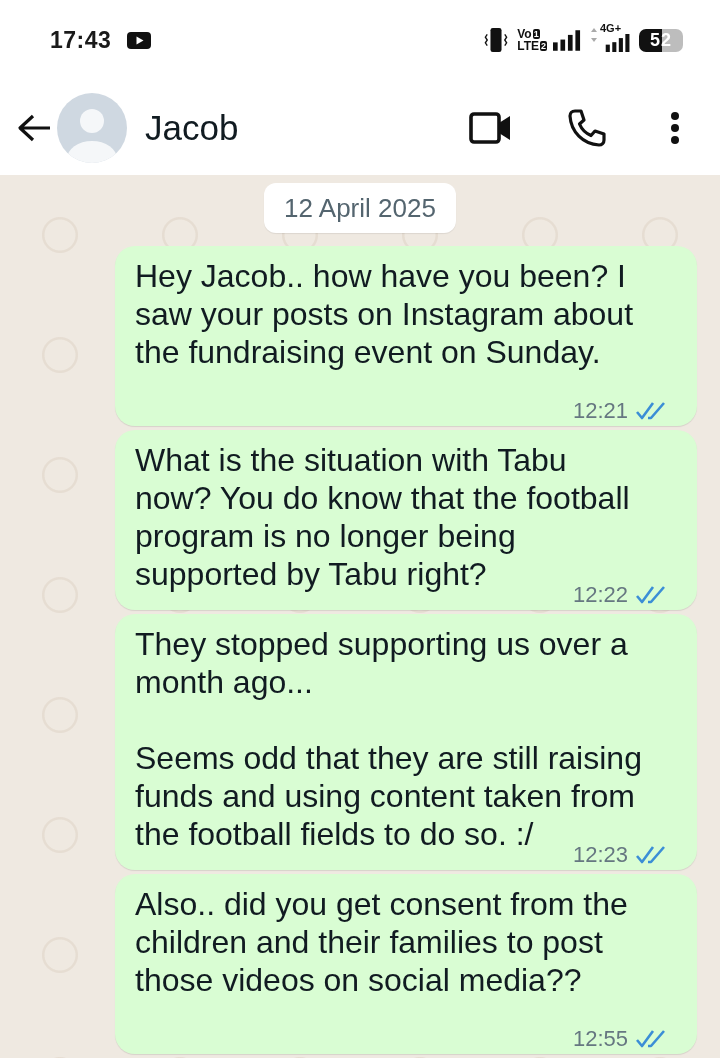 This screenshot has width=720, height=1058. Describe the element at coordinates (139, 40) in the screenshot. I see `video-play-icon` at that location.